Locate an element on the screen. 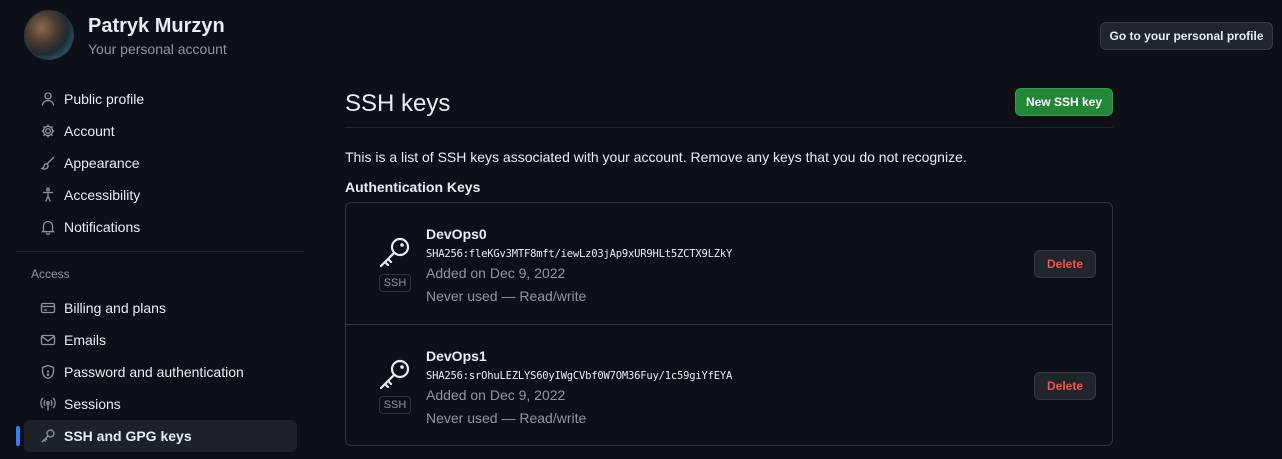 The image size is (1282, 459). sidebar-item-public-profile: Public profile is located at coordinates (160, 99).